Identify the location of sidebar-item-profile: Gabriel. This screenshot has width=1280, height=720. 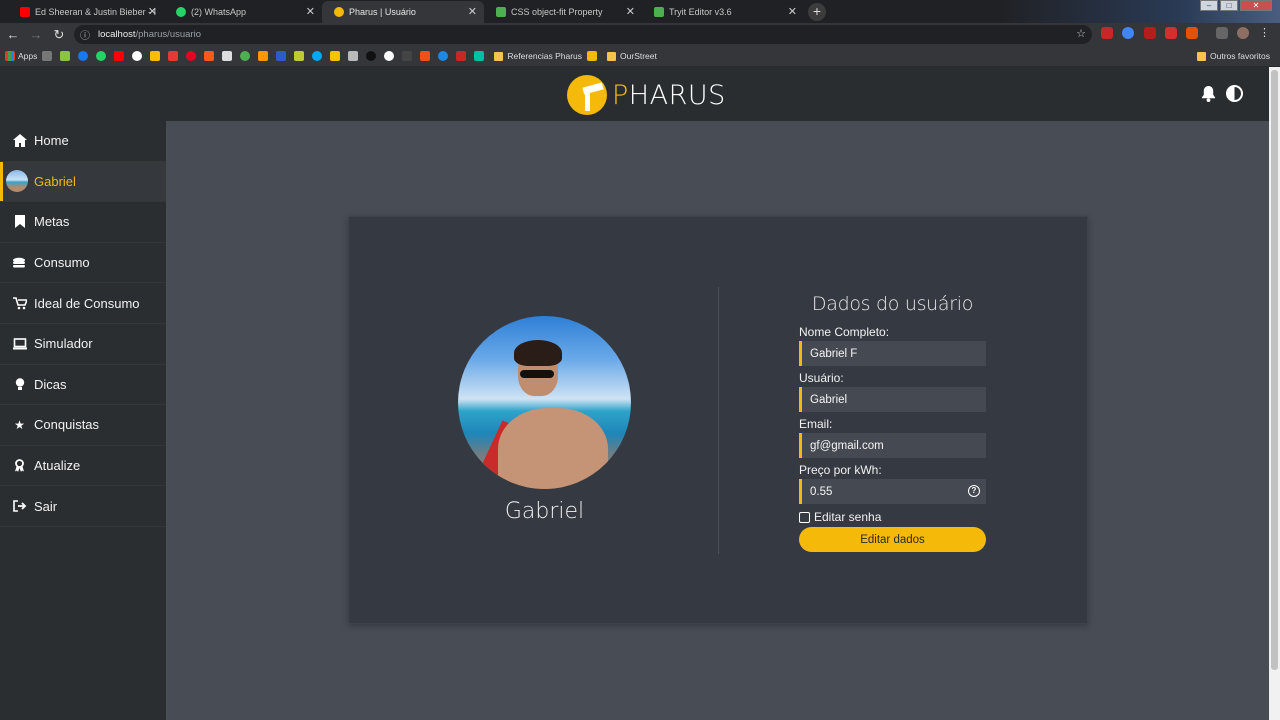
(83, 182).